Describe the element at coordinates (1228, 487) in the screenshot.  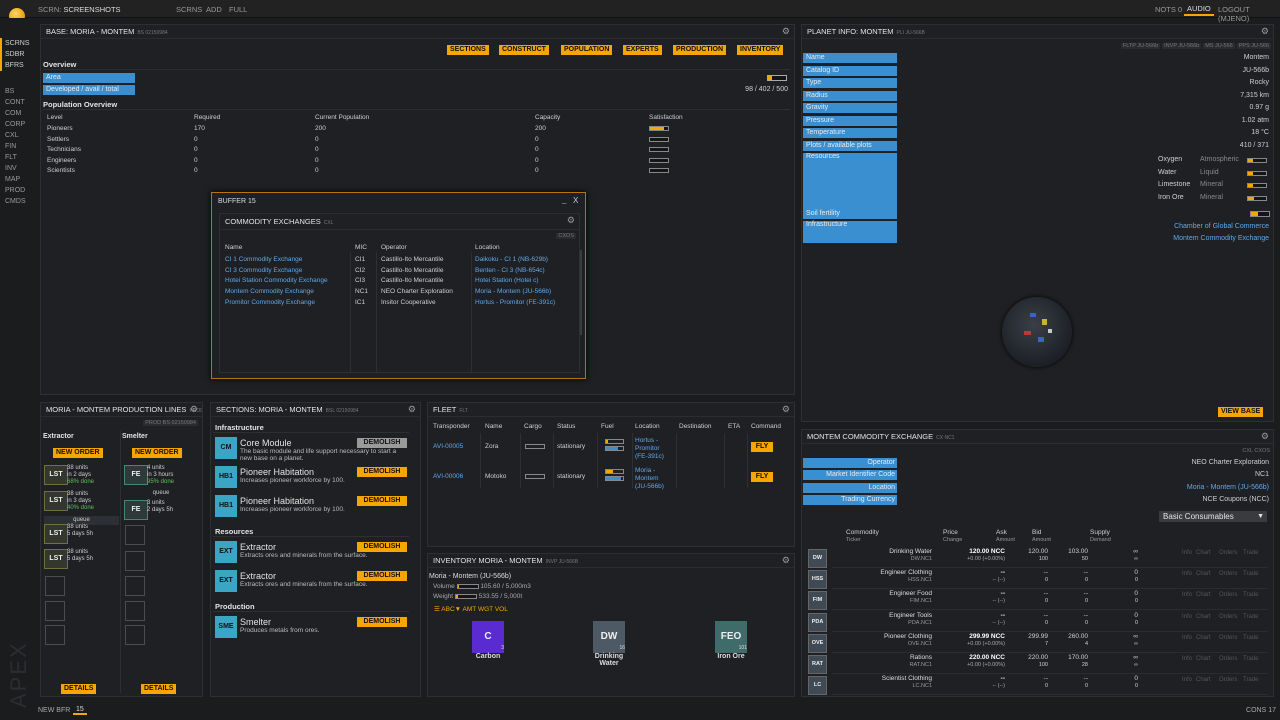
I see `cx-info-value: Moria - Montem (JU-566b)` at that location.